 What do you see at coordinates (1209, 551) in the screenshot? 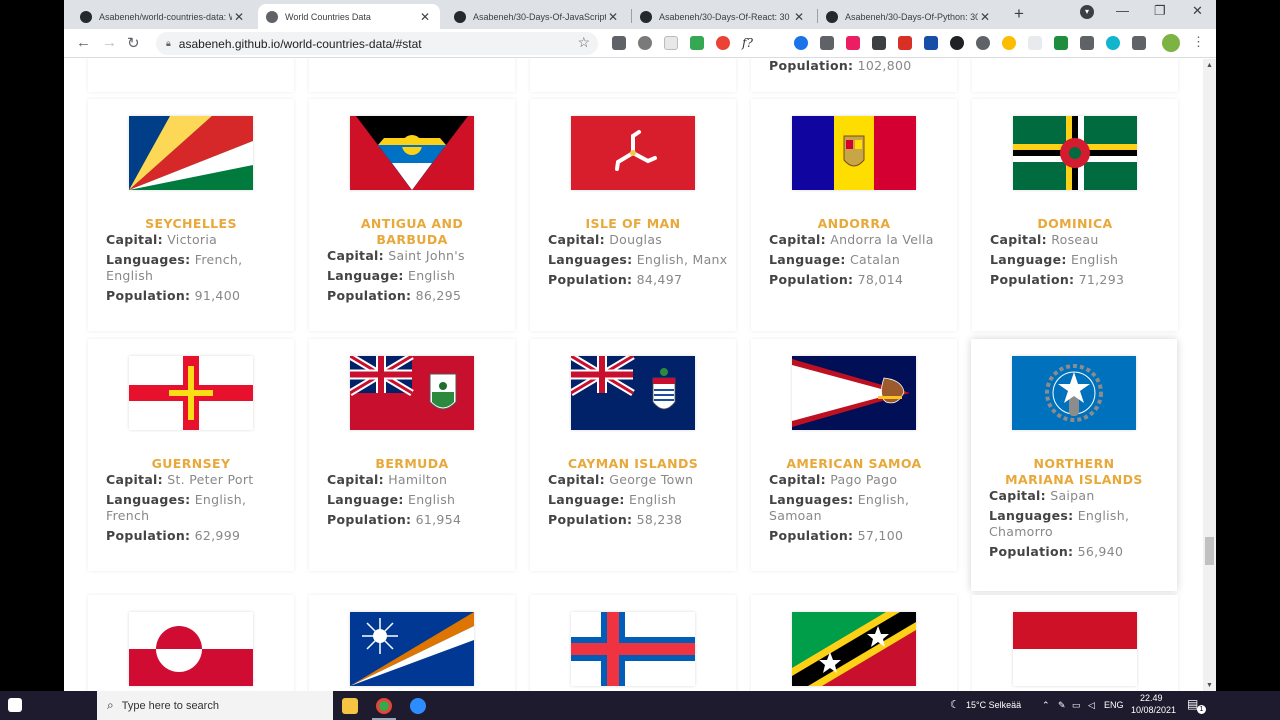
I see `scrollbar-thumb` at bounding box center [1209, 551].